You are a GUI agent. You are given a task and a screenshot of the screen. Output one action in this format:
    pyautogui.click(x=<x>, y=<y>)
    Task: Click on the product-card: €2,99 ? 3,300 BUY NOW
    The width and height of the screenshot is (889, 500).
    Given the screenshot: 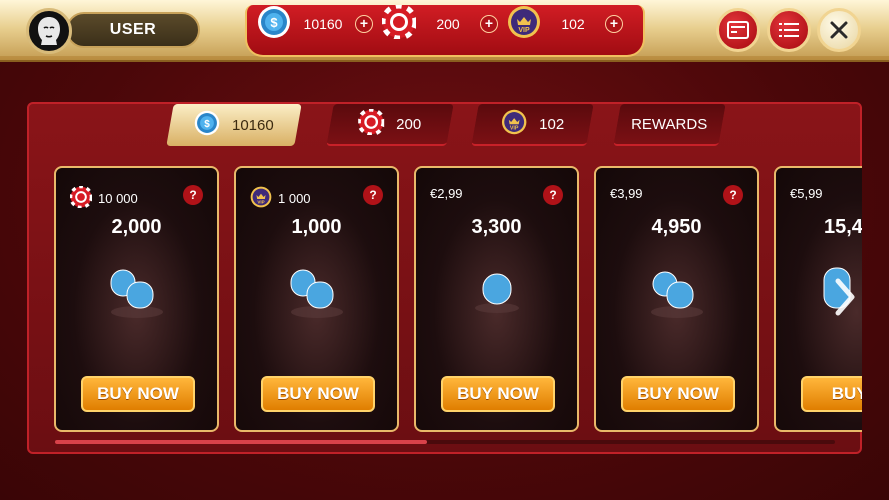 What is the action you would take?
    pyautogui.click(x=496, y=299)
    